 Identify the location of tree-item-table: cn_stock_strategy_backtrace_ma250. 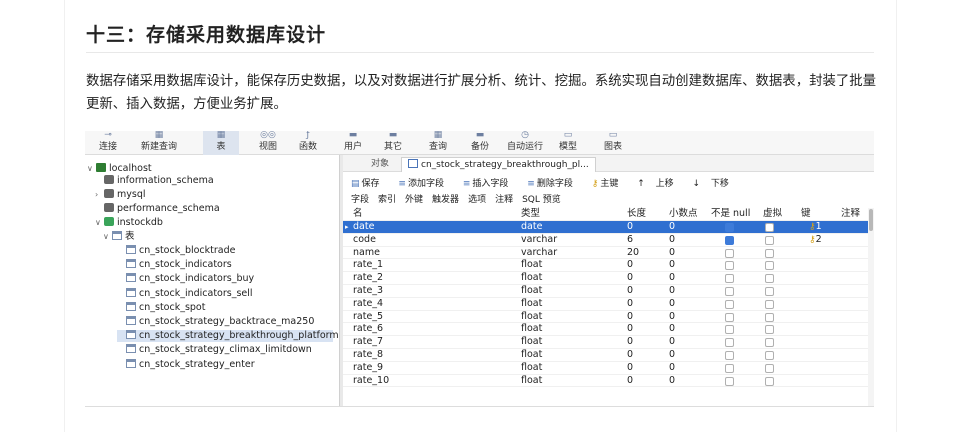
(215, 322).